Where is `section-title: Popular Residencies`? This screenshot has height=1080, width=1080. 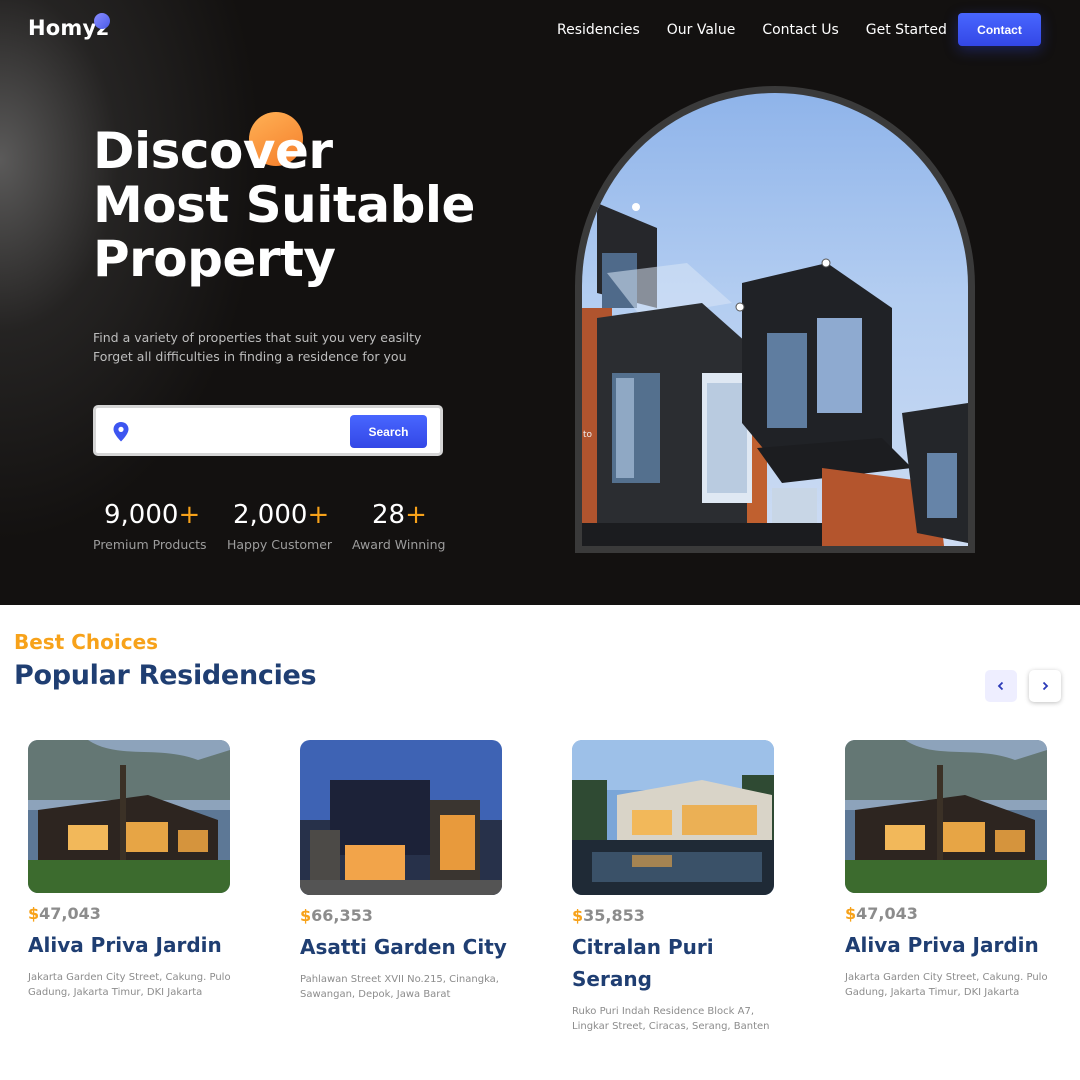
section-title: Popular Residencies is located at coordinates (165, 675).